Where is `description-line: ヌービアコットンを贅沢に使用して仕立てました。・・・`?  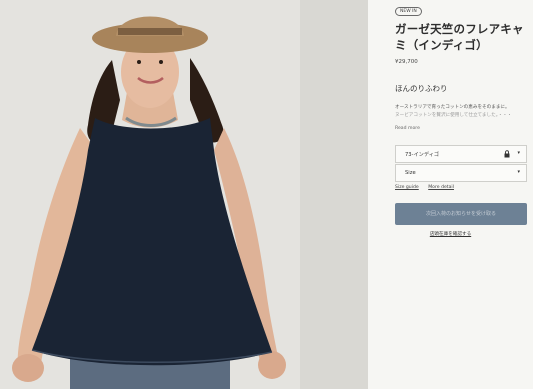
description-line: ヌービアコットンを贅沢に使用して仕立てました。・・・ is located at coordinates (453, 115).